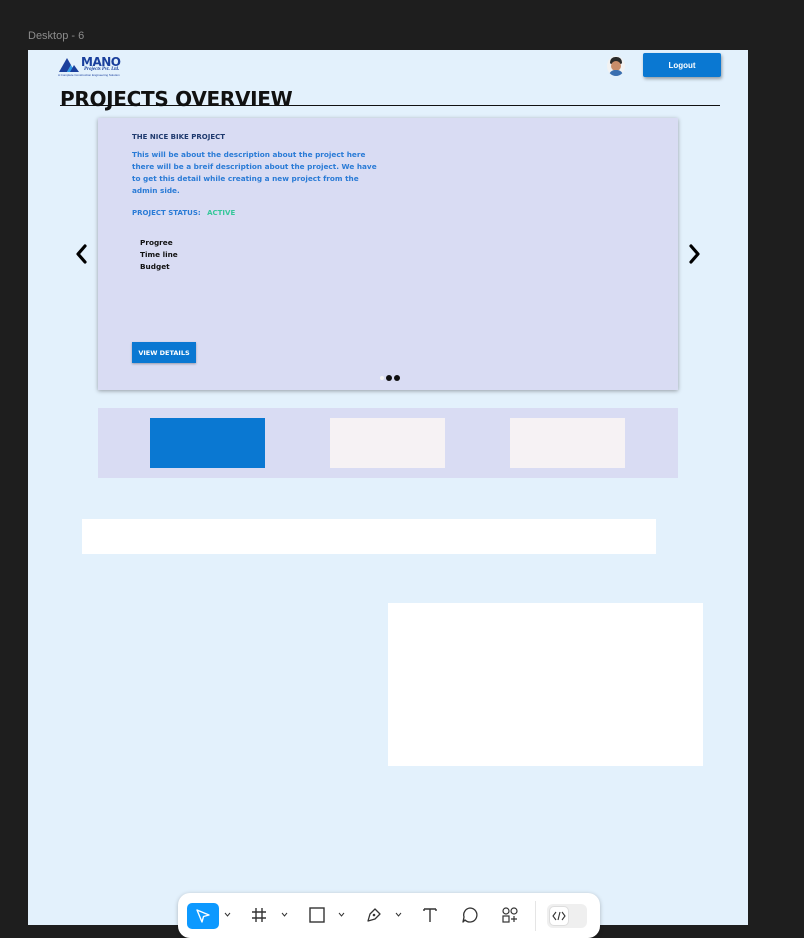 This screenshot has height=938, width=804. I want to click on content-box-placeholder, so click(545, 684).